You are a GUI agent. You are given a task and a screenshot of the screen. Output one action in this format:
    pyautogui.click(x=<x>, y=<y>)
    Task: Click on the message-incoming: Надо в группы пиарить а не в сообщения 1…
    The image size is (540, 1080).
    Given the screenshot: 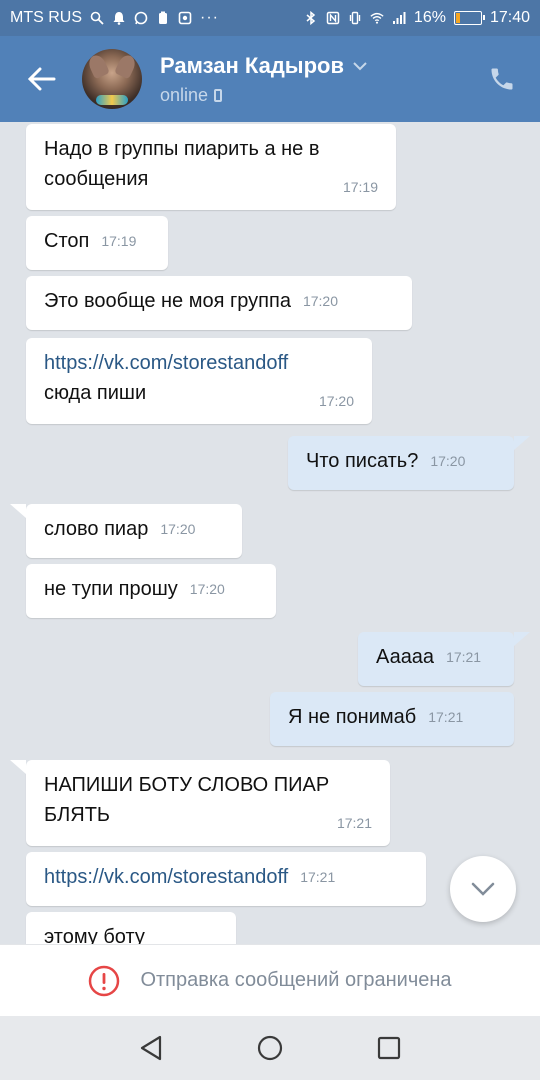 What is the action you would take?
    pyautogui.click(x=211, y=167)
    